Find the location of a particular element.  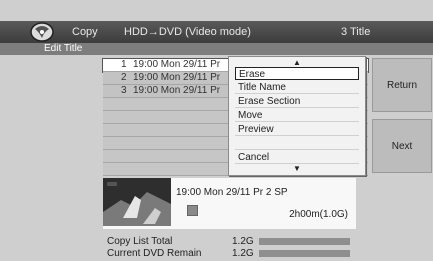

title-thumbnail is located at coordinates (137, 202).